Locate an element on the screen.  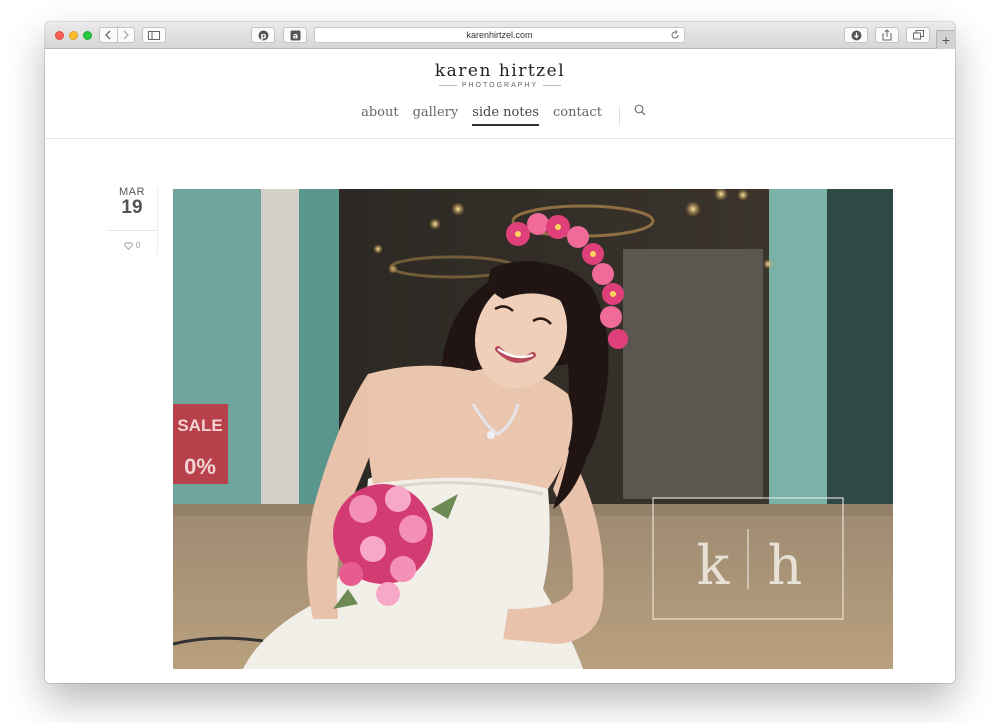
logo-subtitle-text: PHOTOGRAPHY is located at coordinates (500, 85).